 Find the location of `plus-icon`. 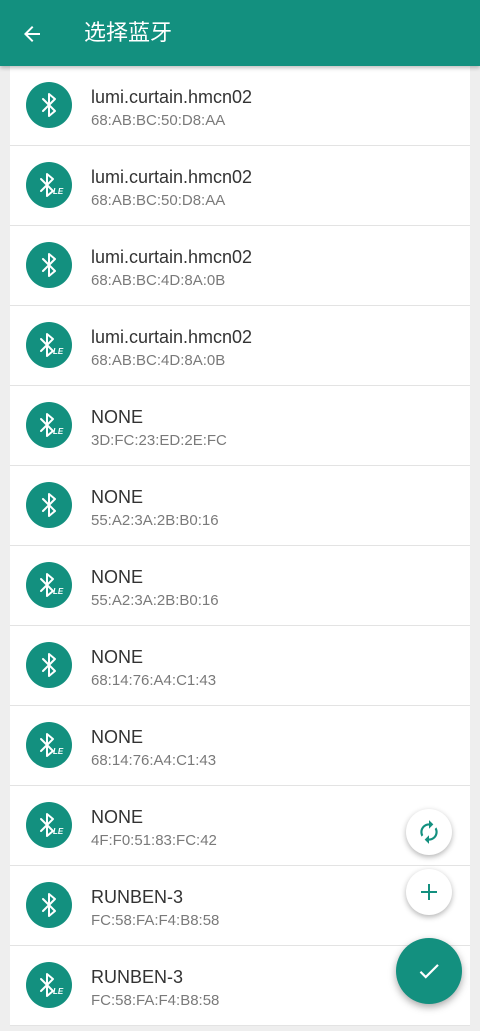

plus-icon is located at coordinates (429, 892).